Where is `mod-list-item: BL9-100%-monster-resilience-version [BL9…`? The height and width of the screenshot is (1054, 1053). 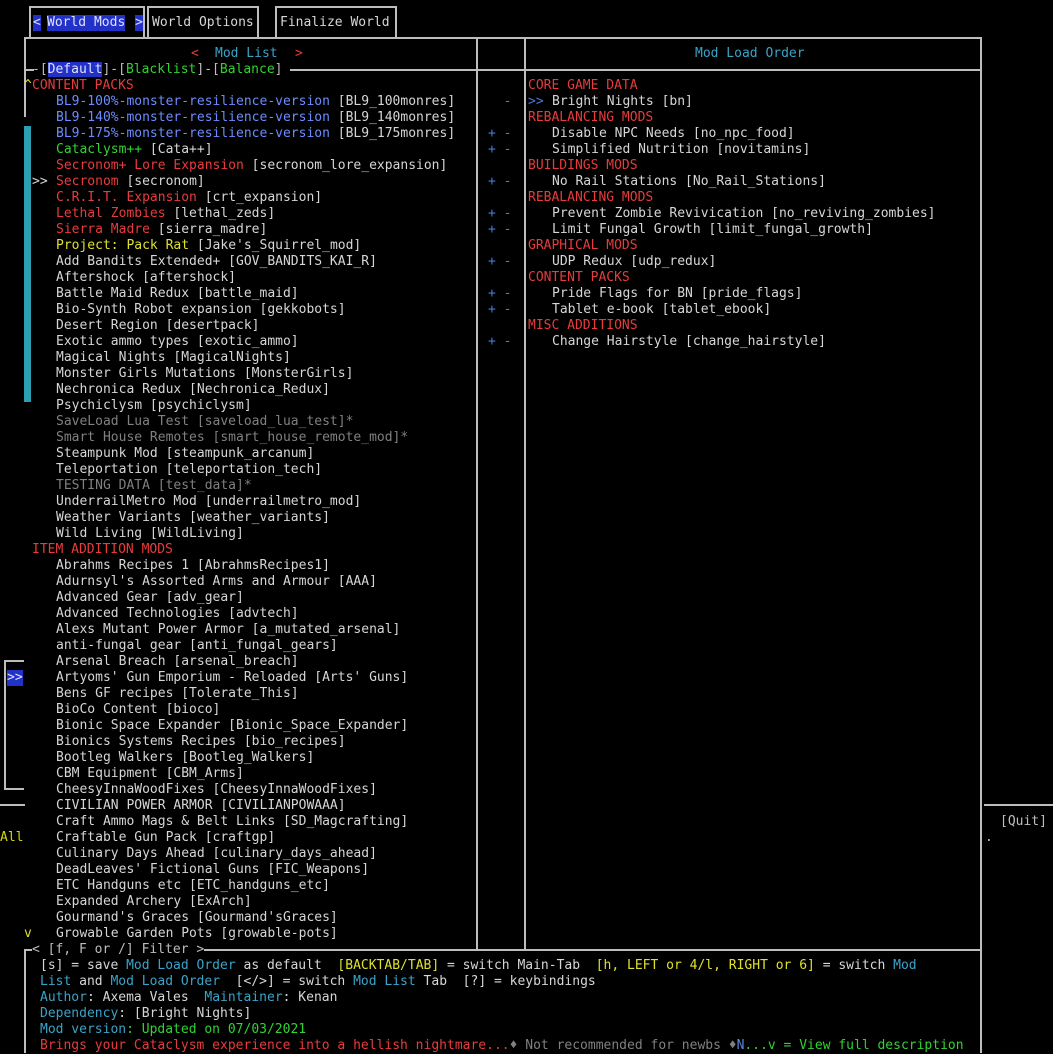 mod-list-item: BL9-100%-monster-resilience-version [BL9… is located at coordinates (255, 102).